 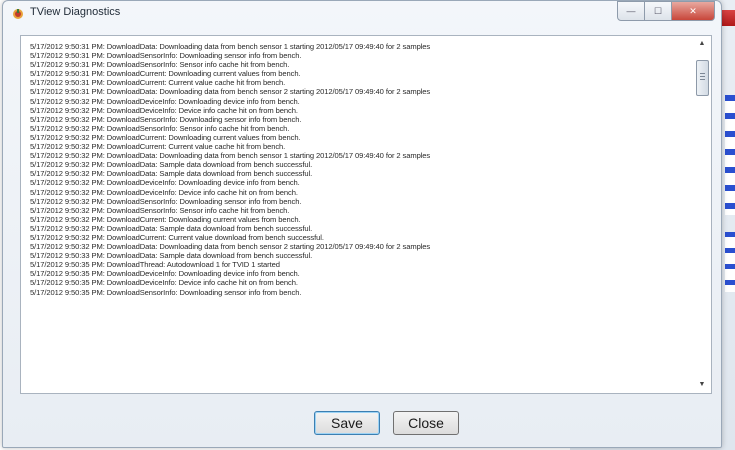 I want to click on close-window-button: ✕, so click(x=693, y=11).